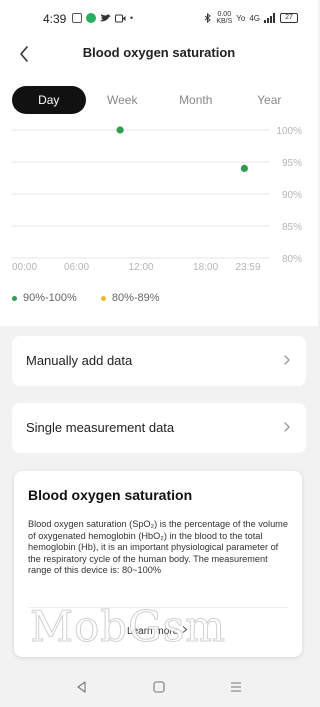  Describe the element at coordinates (55, 19) in the screenshot. I see `status-time: 4:39` at that location.